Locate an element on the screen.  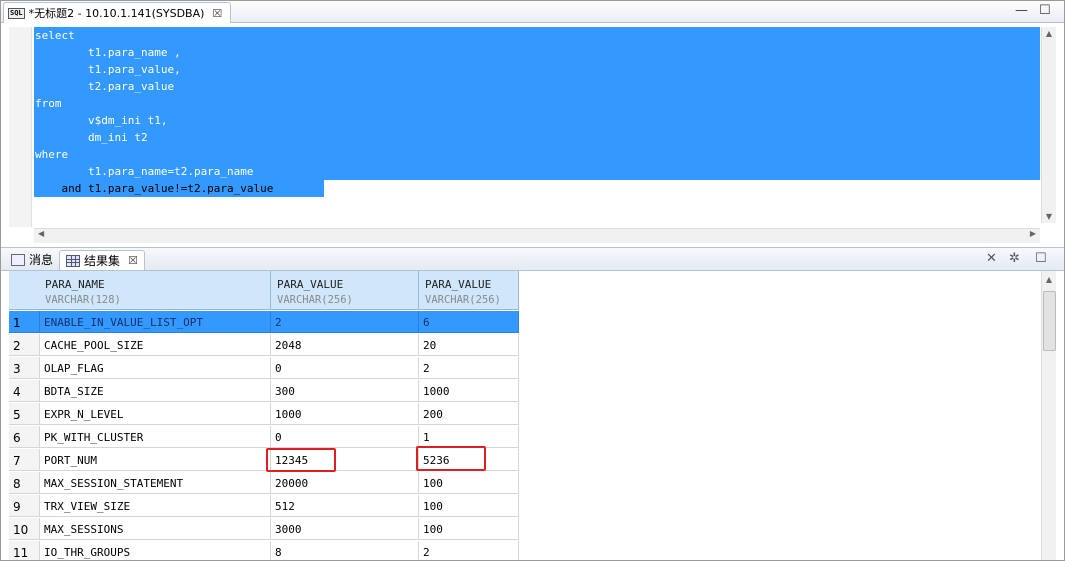
table-row: 8 MAX_SESSION_STATEMENT 20000 100 is located at coordinates (264, 483).